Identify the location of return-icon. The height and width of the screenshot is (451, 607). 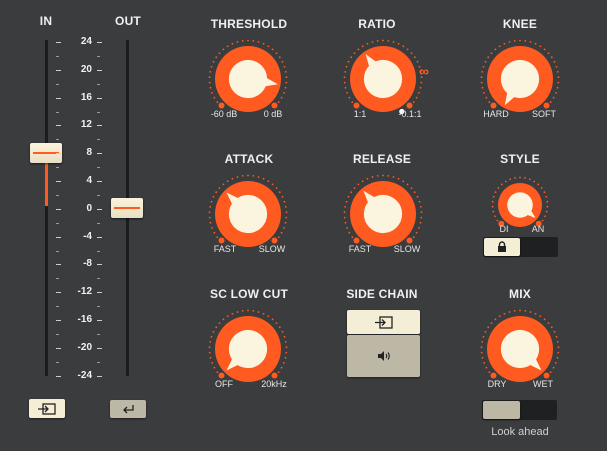
(128, 409).